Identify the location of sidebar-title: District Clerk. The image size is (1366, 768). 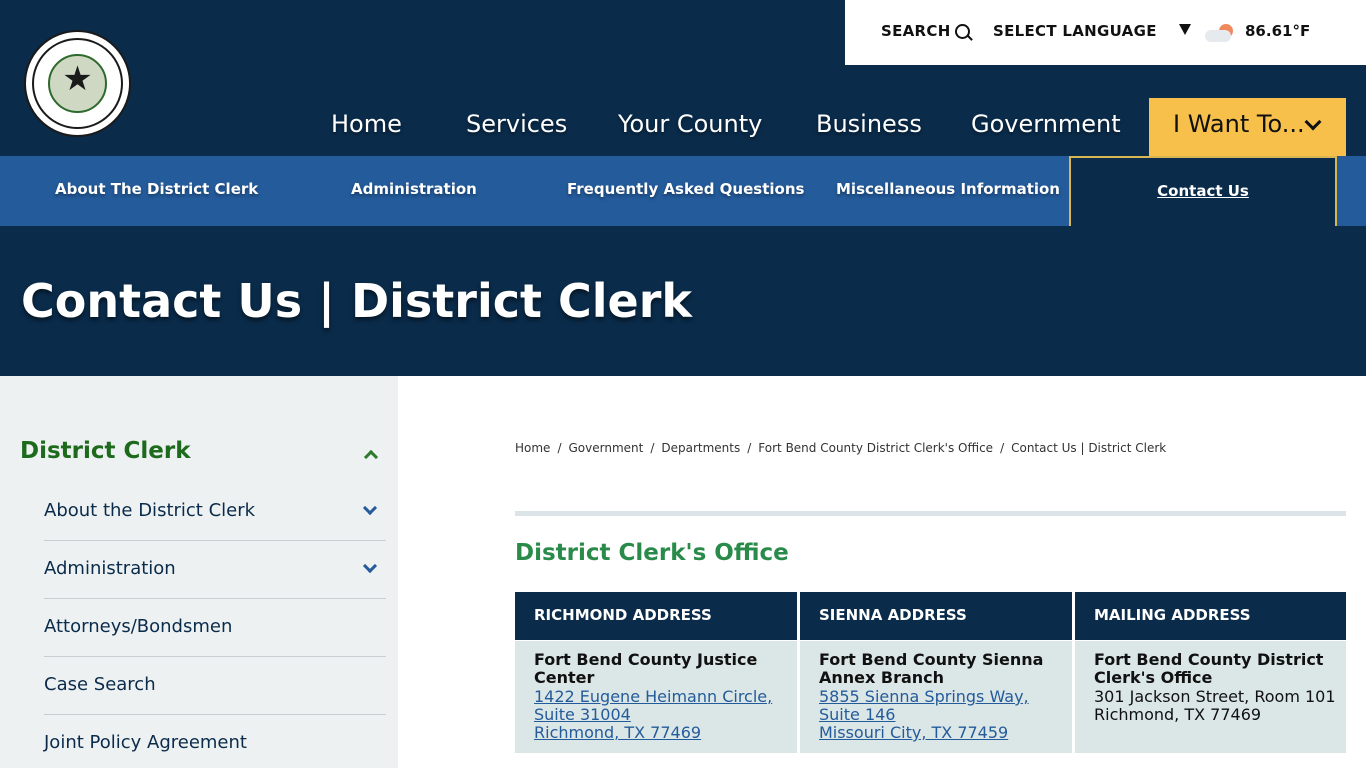
(105, 451).